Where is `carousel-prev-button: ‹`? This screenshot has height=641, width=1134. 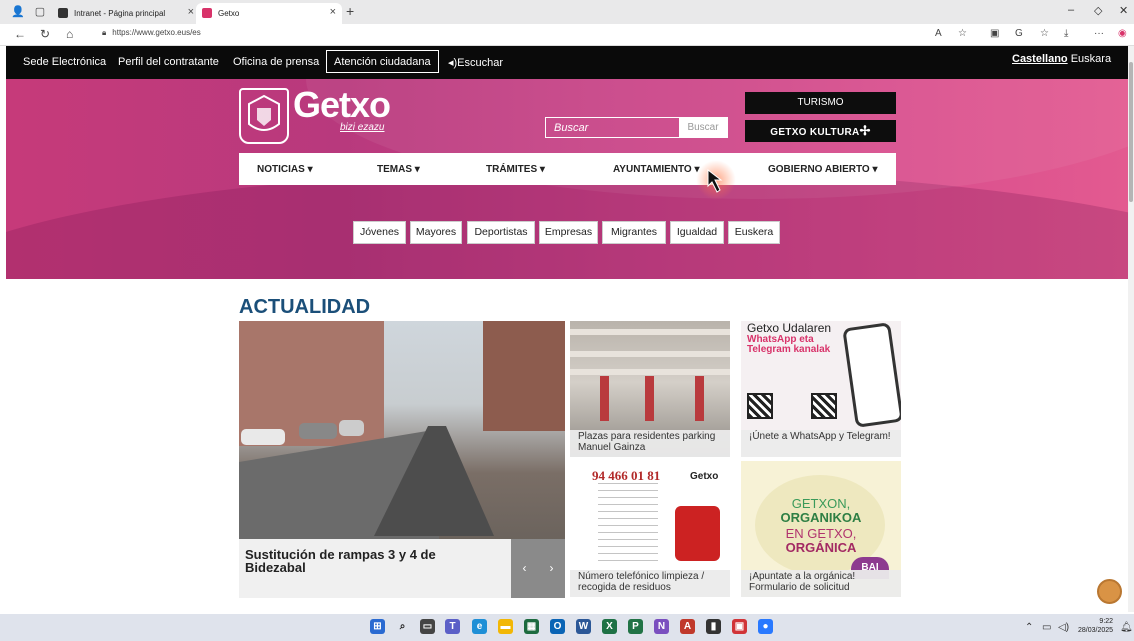
carousel-prev-button: ‹ is located at coordinates (524, 568).